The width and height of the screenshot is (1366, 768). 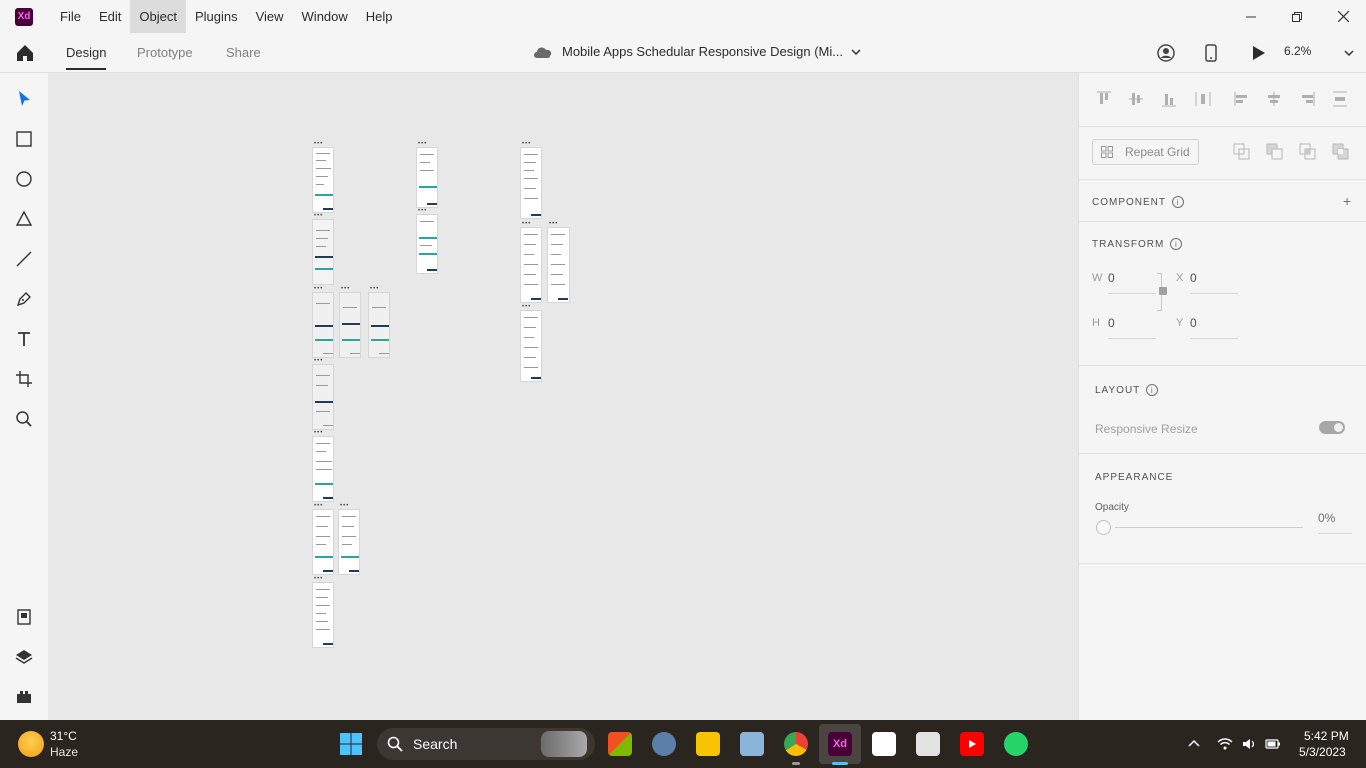 I want to click on opacity-input: 0%, so click(x=1326, y=518).